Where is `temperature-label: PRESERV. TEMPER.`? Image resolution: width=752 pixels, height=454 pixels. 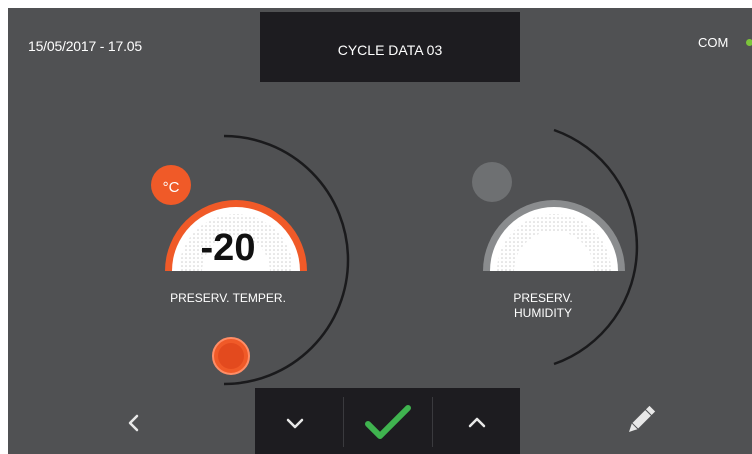 temperature-label: PRESERV. TEMPER. is located at coordinates (228, 298).